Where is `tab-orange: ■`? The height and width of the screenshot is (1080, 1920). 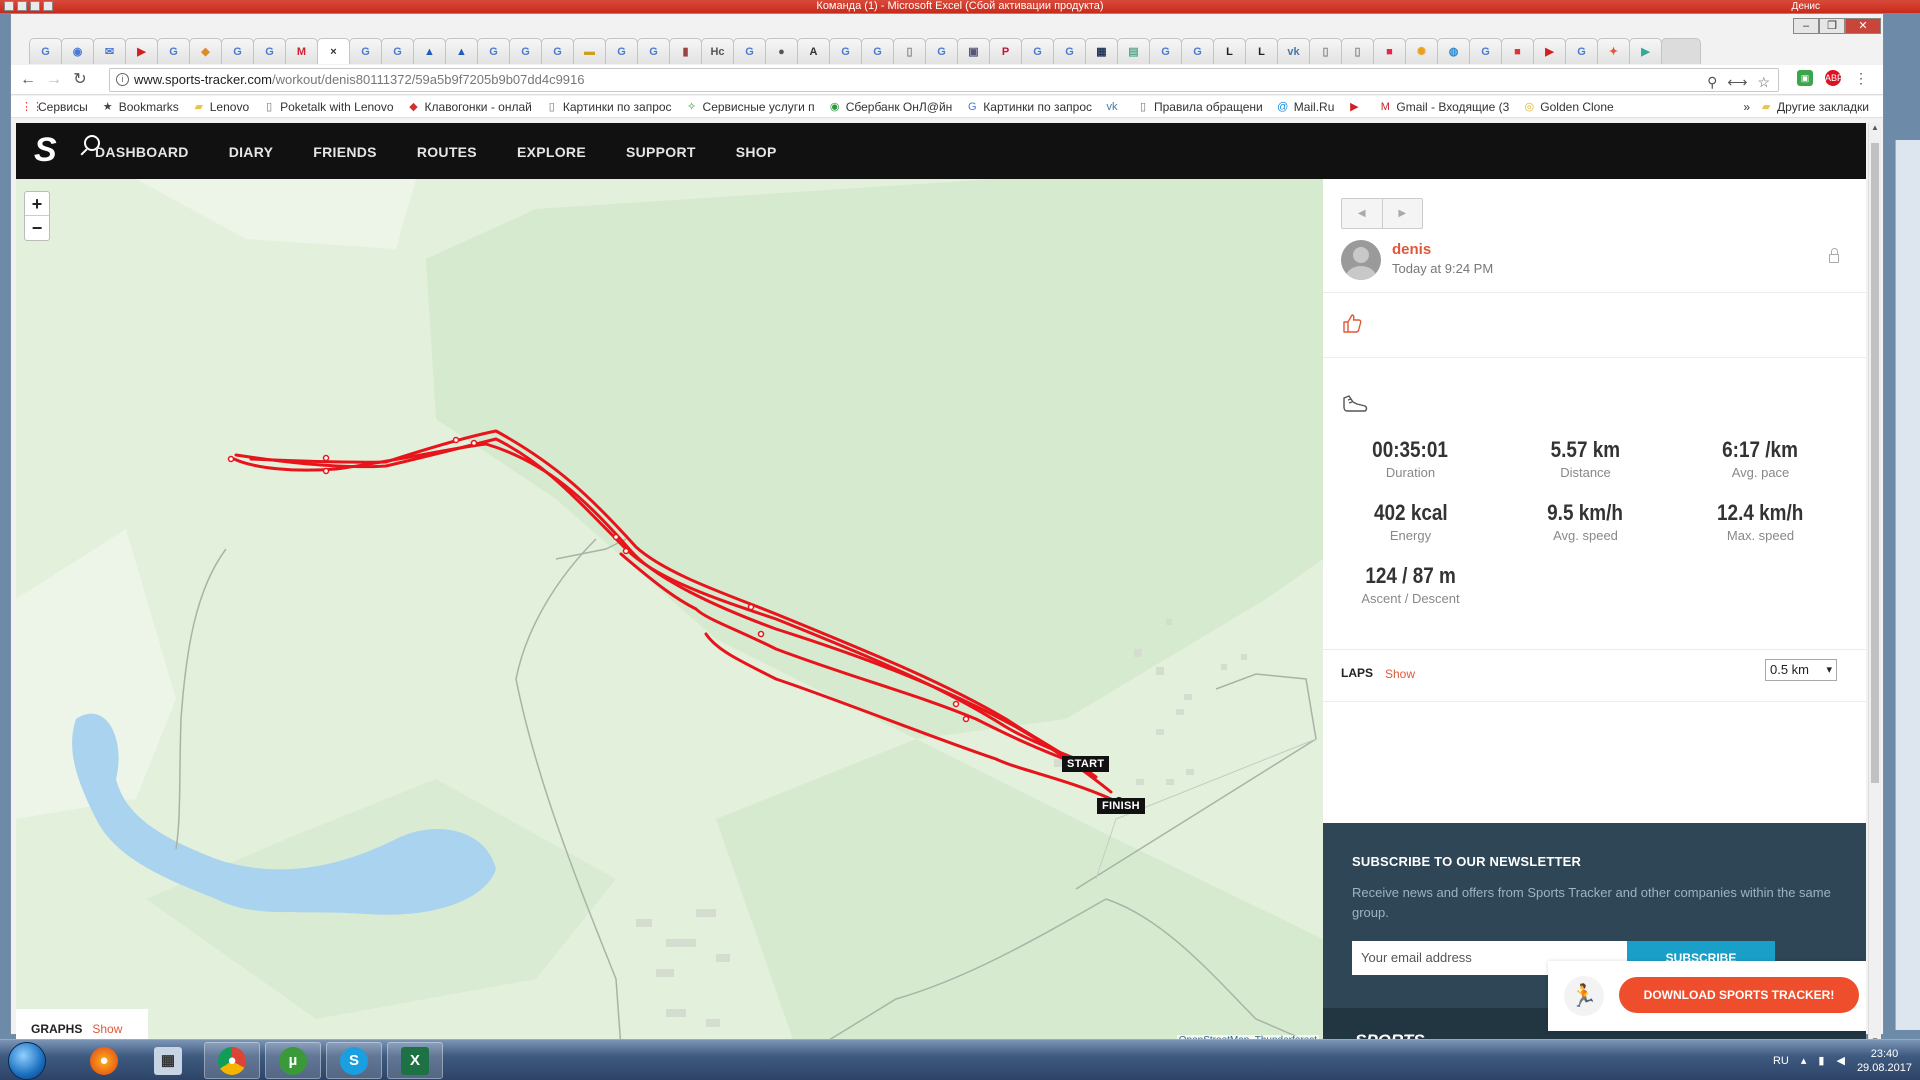 tab-orange: ■ is located at coordinates (1389, 51).